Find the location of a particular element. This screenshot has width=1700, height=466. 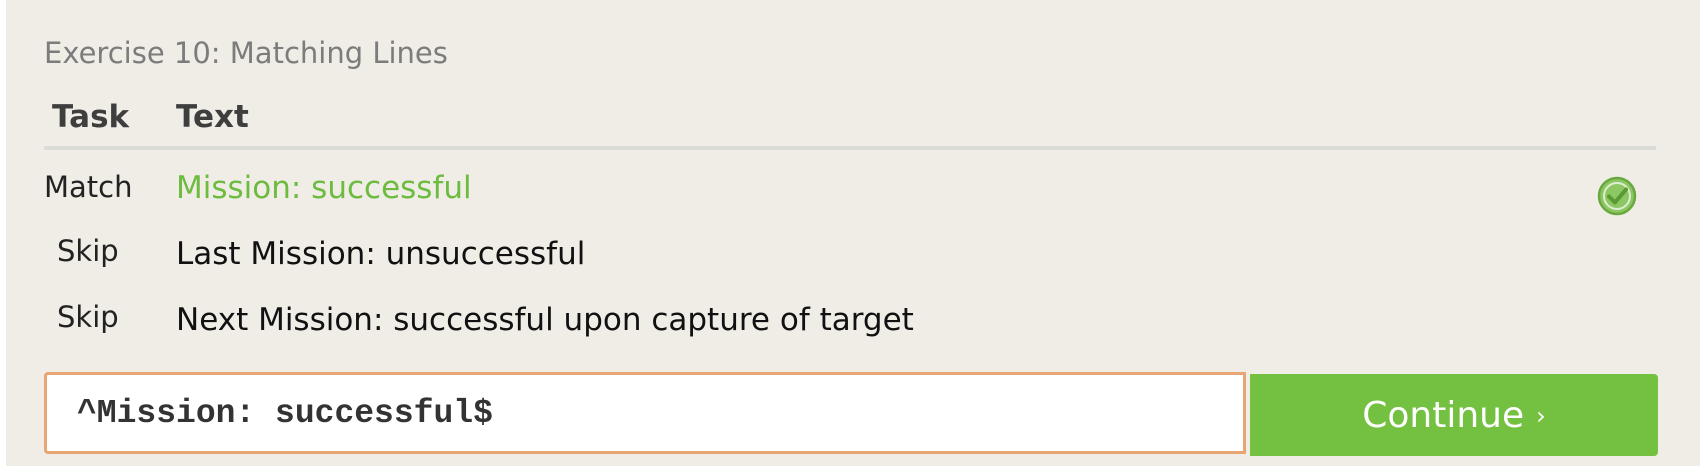

continue-button-label: Continue is located at coordinates (1443, 415).